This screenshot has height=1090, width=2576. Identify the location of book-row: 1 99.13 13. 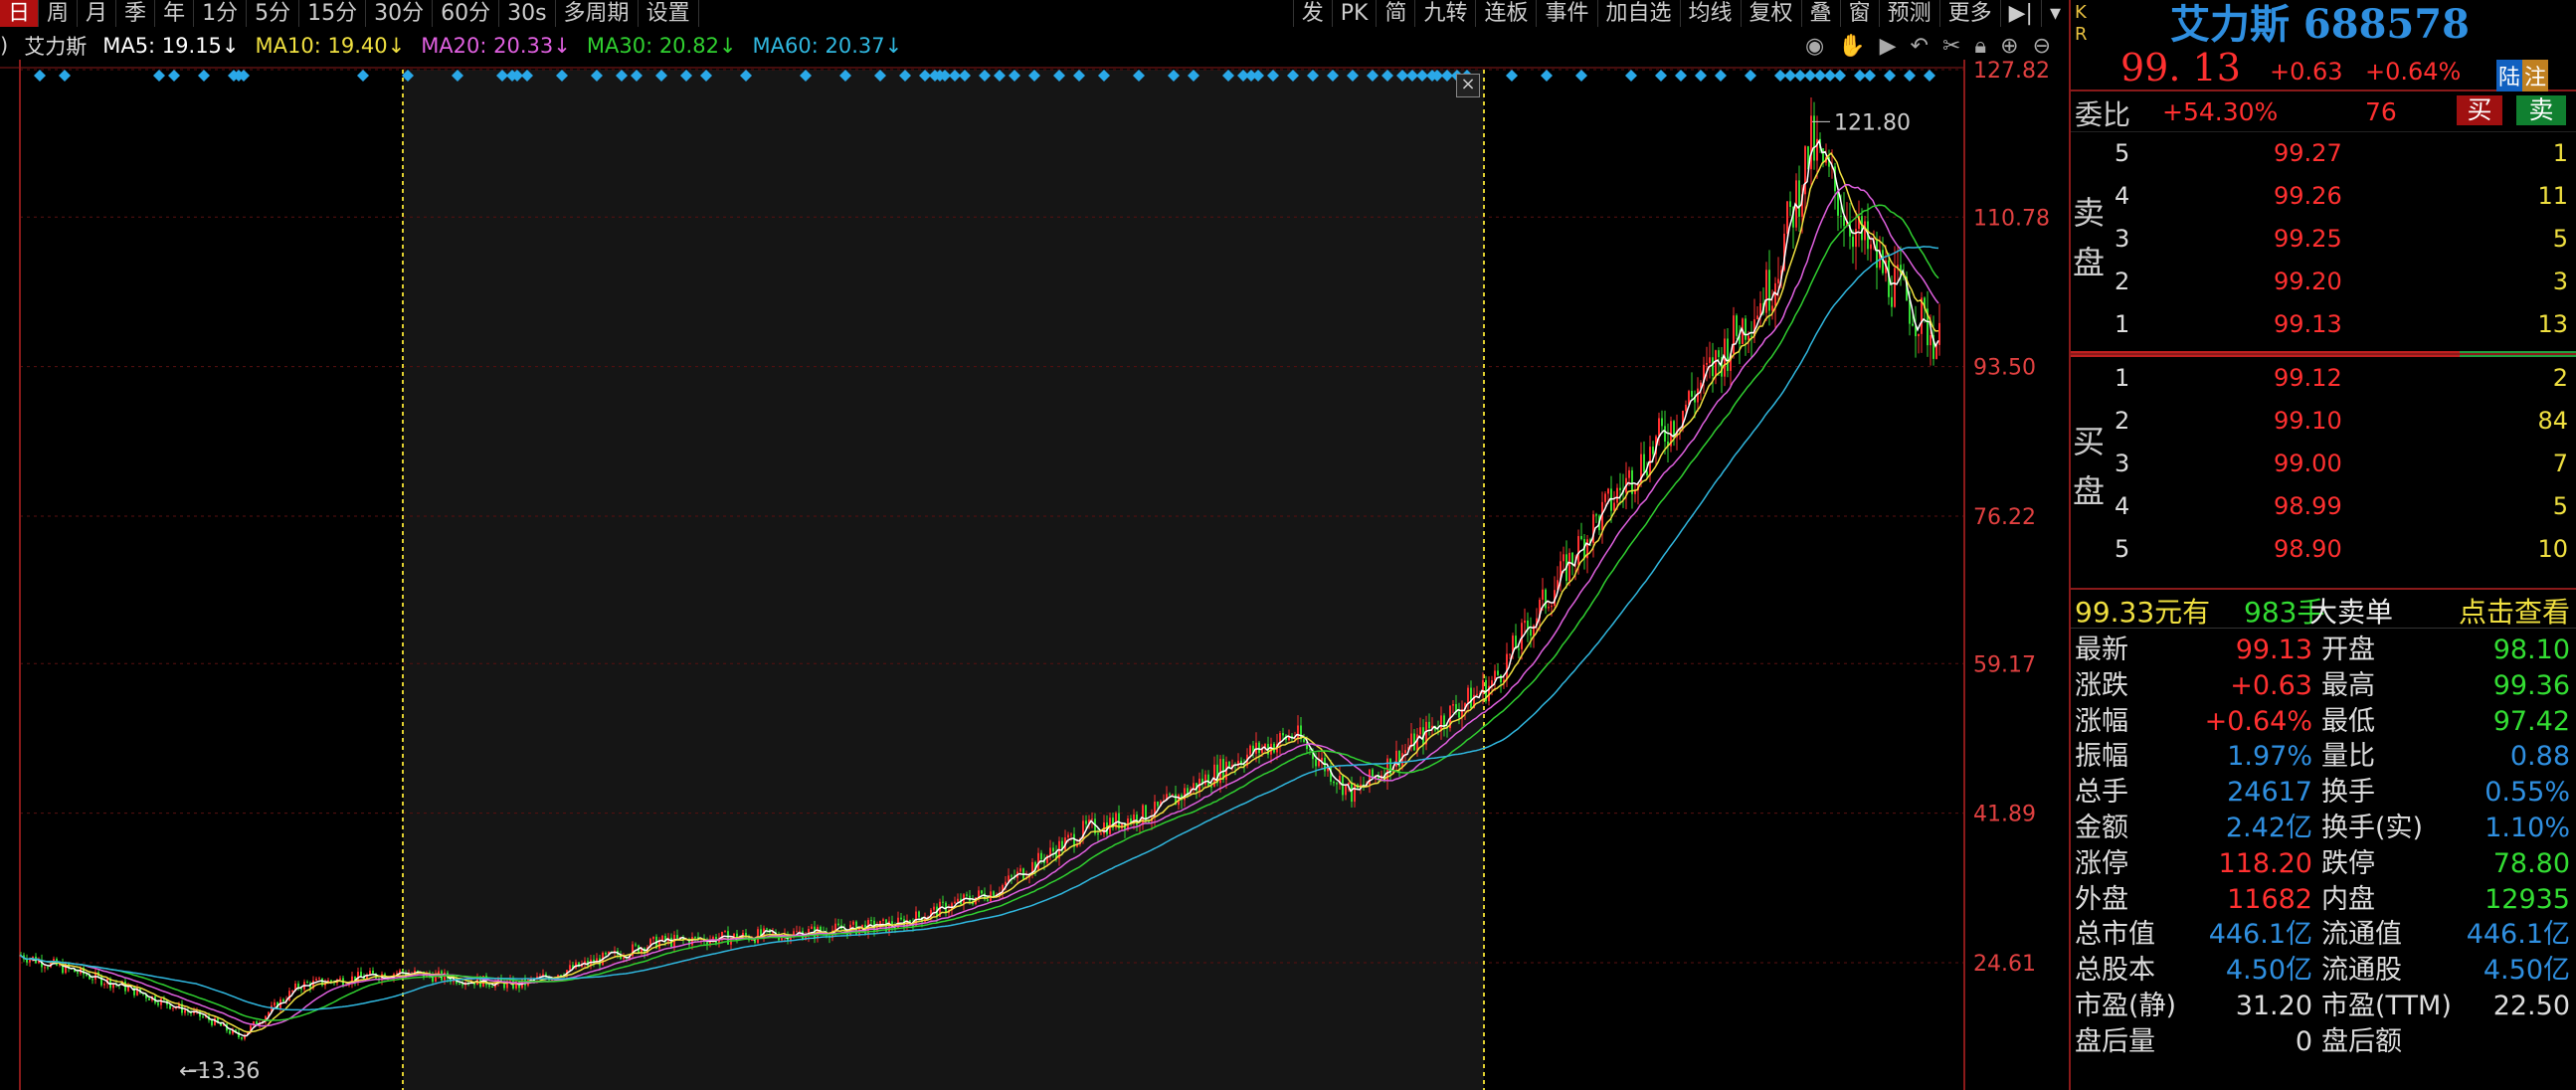
(2343, 325).